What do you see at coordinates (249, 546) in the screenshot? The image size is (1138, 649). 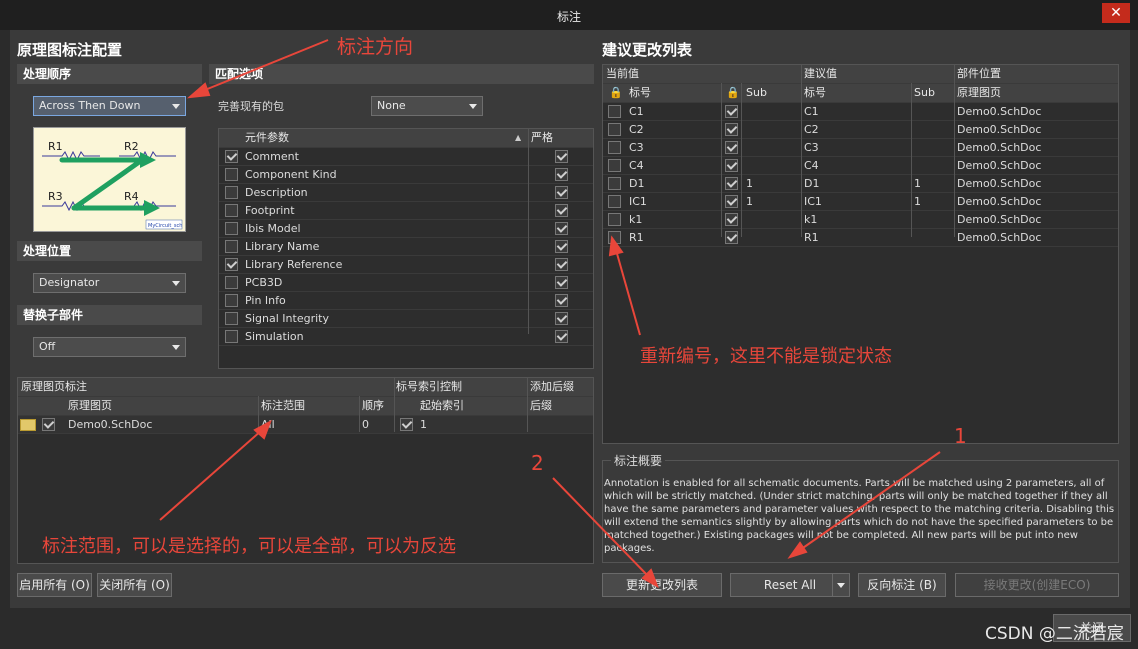 I see `annotation-scope-label: 标注范围，可以是选择的，可以是全部，可以为反选` at bounding box center [249, 546].